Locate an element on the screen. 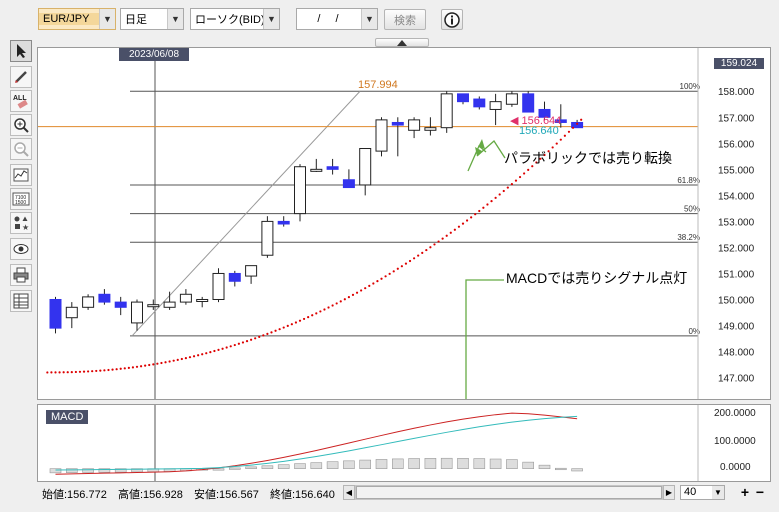 The height and width of the screenshot is (512, 779). draw-line-tool is located at coordinates (21, 77).